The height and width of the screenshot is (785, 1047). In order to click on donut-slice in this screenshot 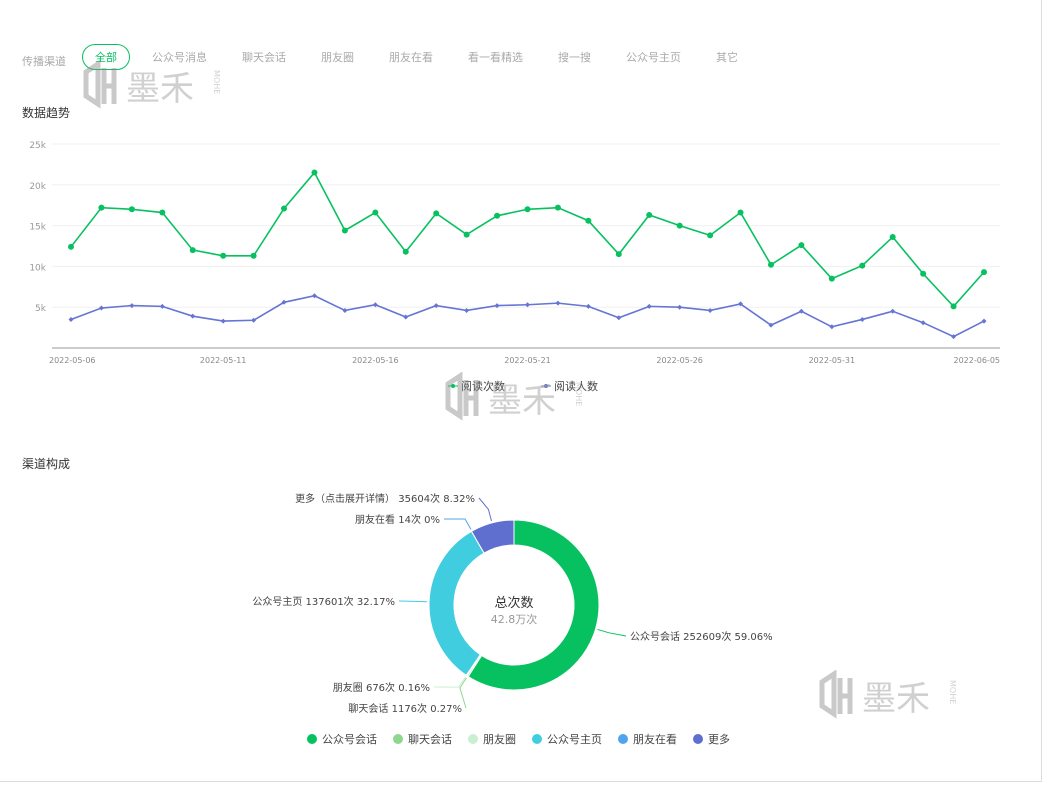, I will do `click(456, 603)`.